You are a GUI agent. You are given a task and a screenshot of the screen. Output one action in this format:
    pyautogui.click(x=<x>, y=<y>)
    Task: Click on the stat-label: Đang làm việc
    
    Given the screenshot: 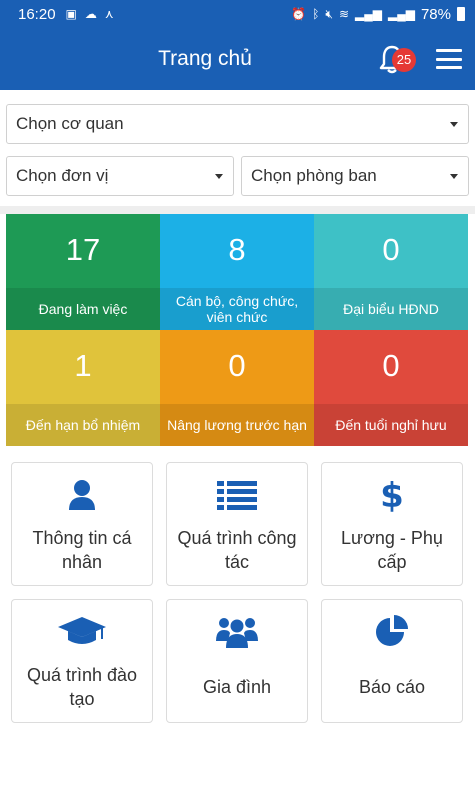 What is the action you would take?
    pyautogui.click(x=83, y=309)
    